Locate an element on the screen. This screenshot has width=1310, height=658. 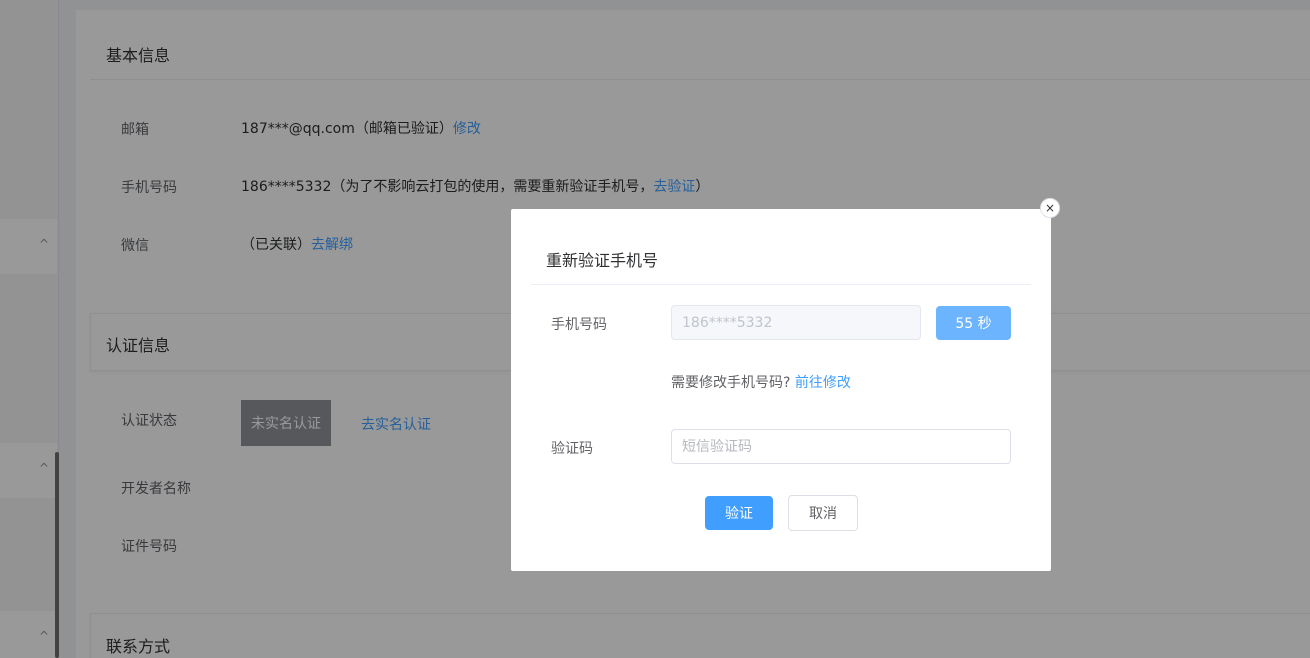
change-phone-hint-text: 需要修改手机号码? is located at coordinates (731, 383).